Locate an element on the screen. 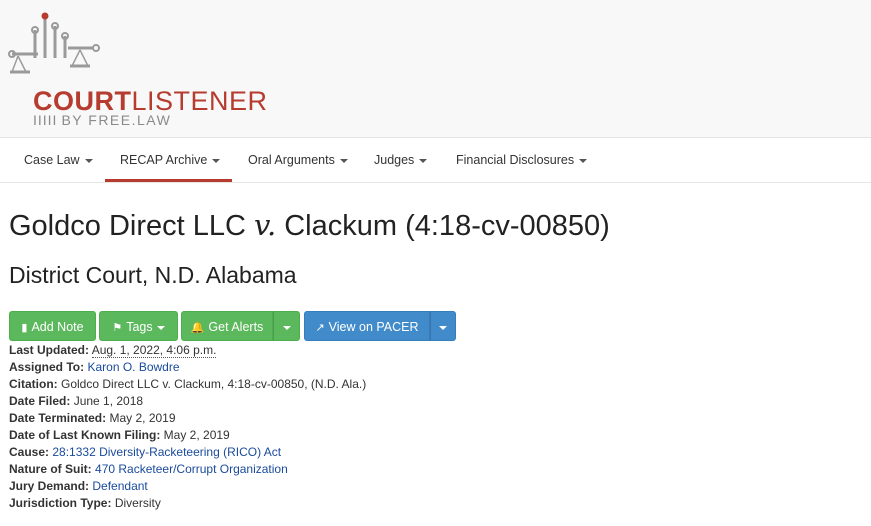 The width and height of the screenshot is (871, 526). detail-last-updated: Last Updated: Aug. 1, 2022, 4:06 p.m. is located at coordinates (187, 350).